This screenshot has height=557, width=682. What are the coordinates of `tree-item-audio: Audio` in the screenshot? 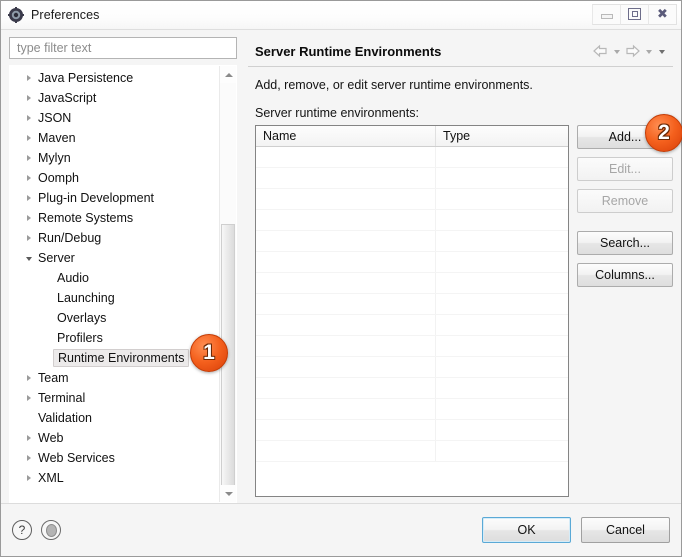 It's located at (114, 278).